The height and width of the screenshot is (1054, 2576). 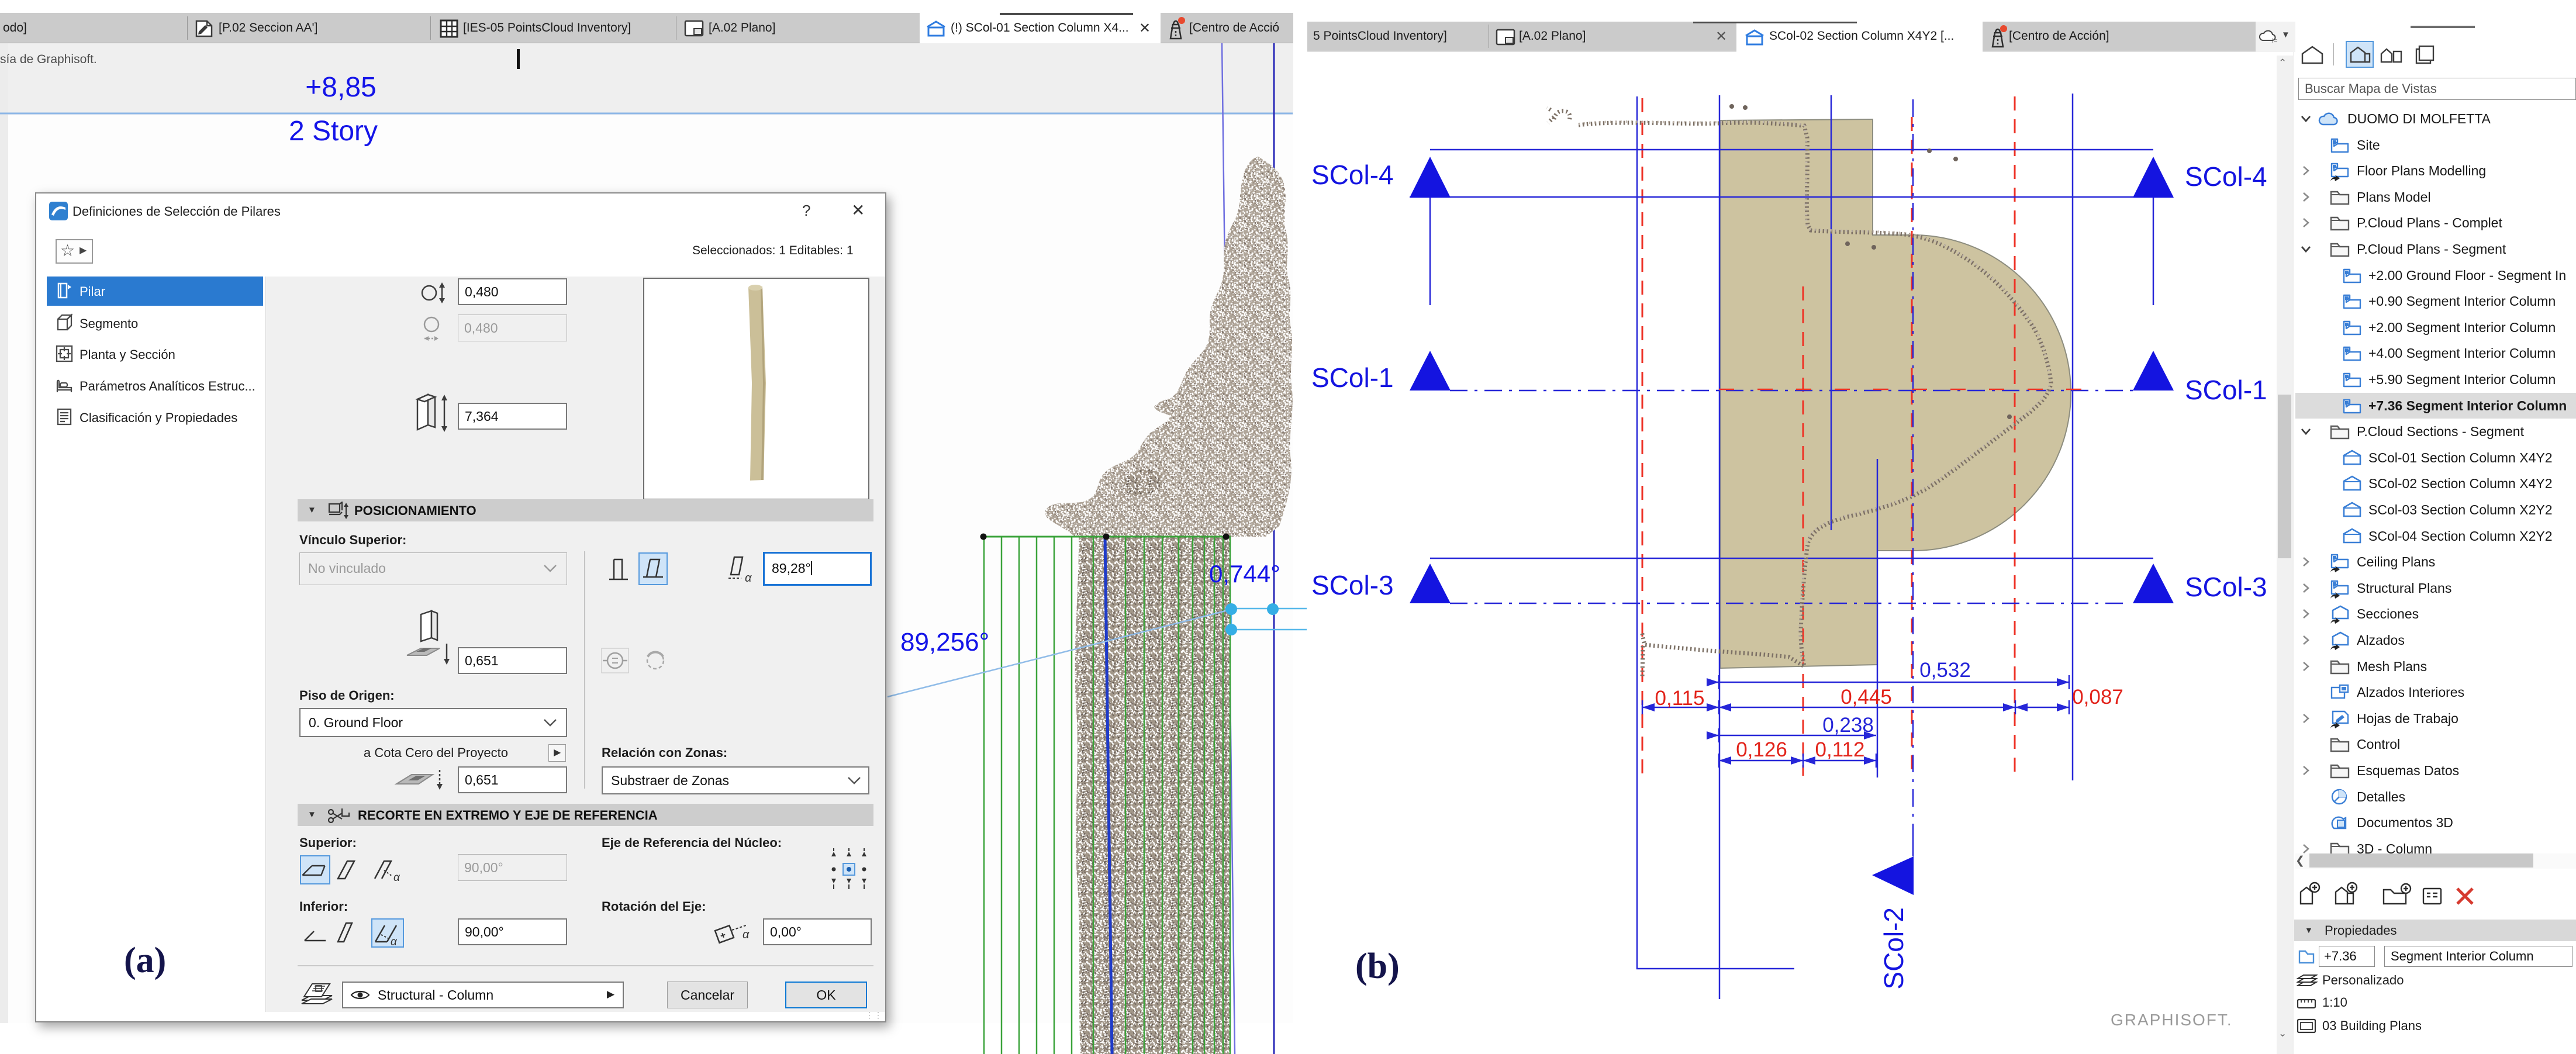 I want to click on svg-text: 0,238, so click(x=1848, y=725).